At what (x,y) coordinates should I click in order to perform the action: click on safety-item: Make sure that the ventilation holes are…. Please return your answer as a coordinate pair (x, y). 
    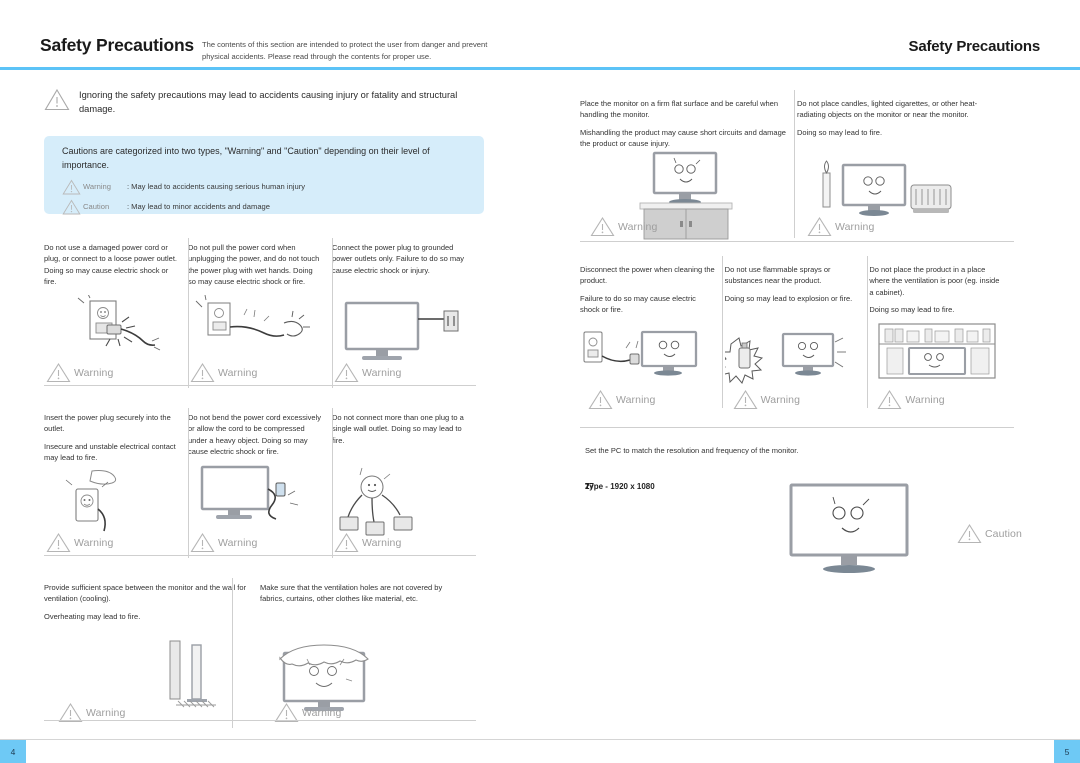
    Looking at the image, I should click on (368, 654).